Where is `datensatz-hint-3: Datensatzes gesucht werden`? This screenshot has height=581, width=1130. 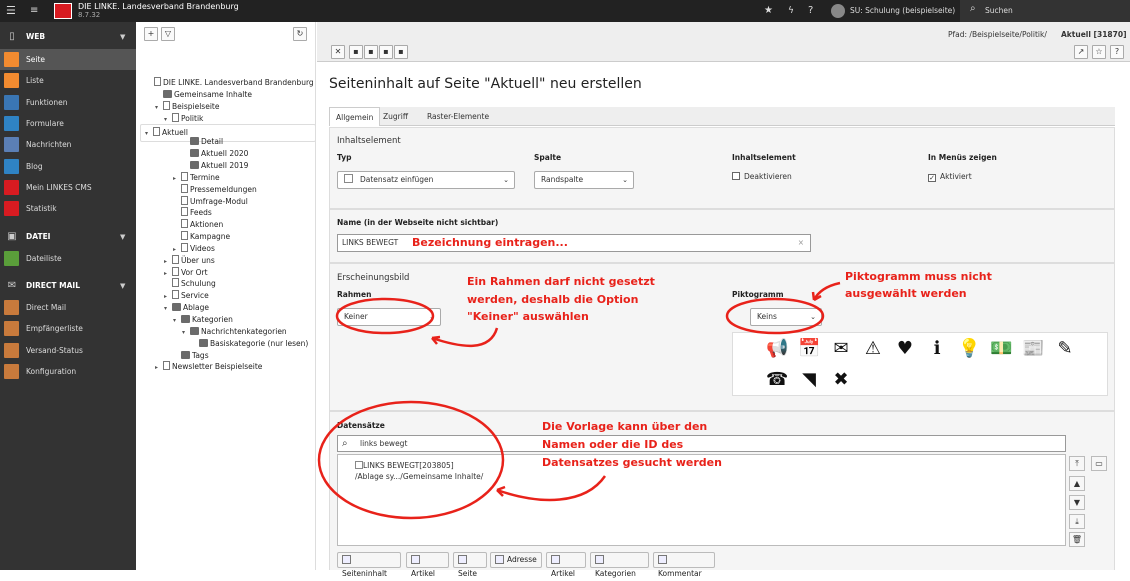
datensatz-hint-3: Datensatzes gesucht werden is located at coordinates (632, 462).